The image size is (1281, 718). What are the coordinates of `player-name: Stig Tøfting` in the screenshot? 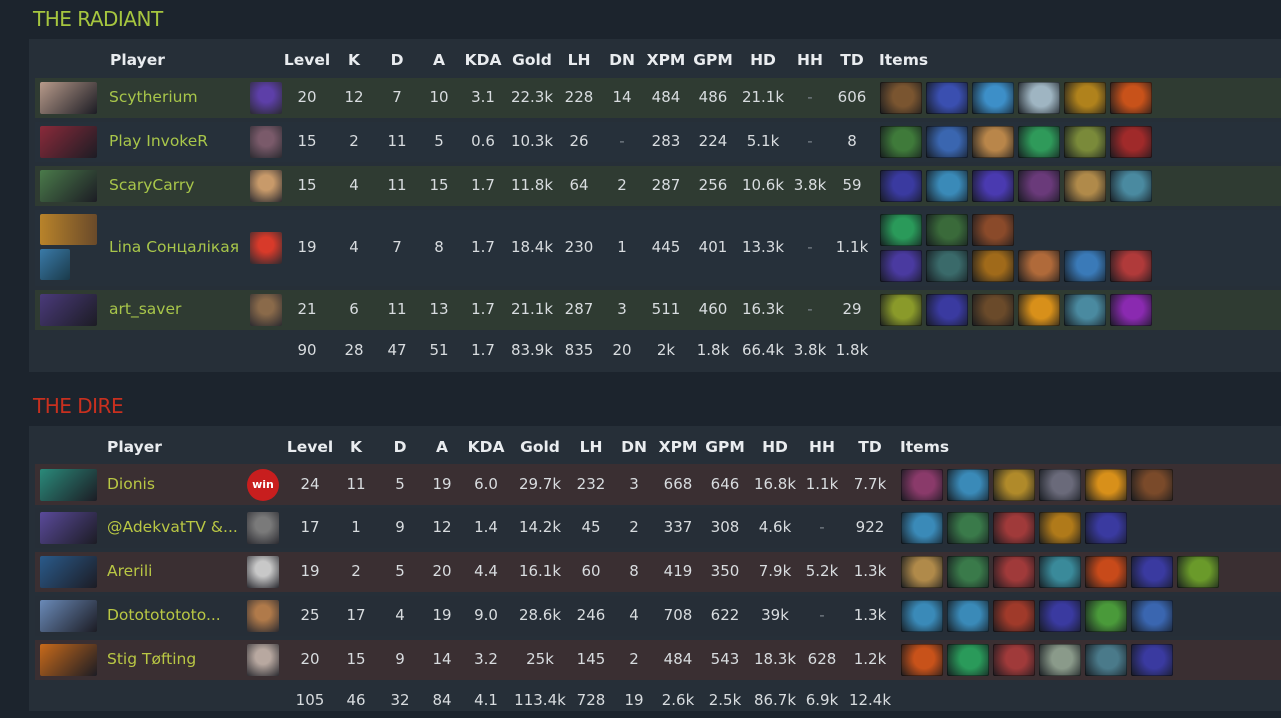 It's located at (151, 659).